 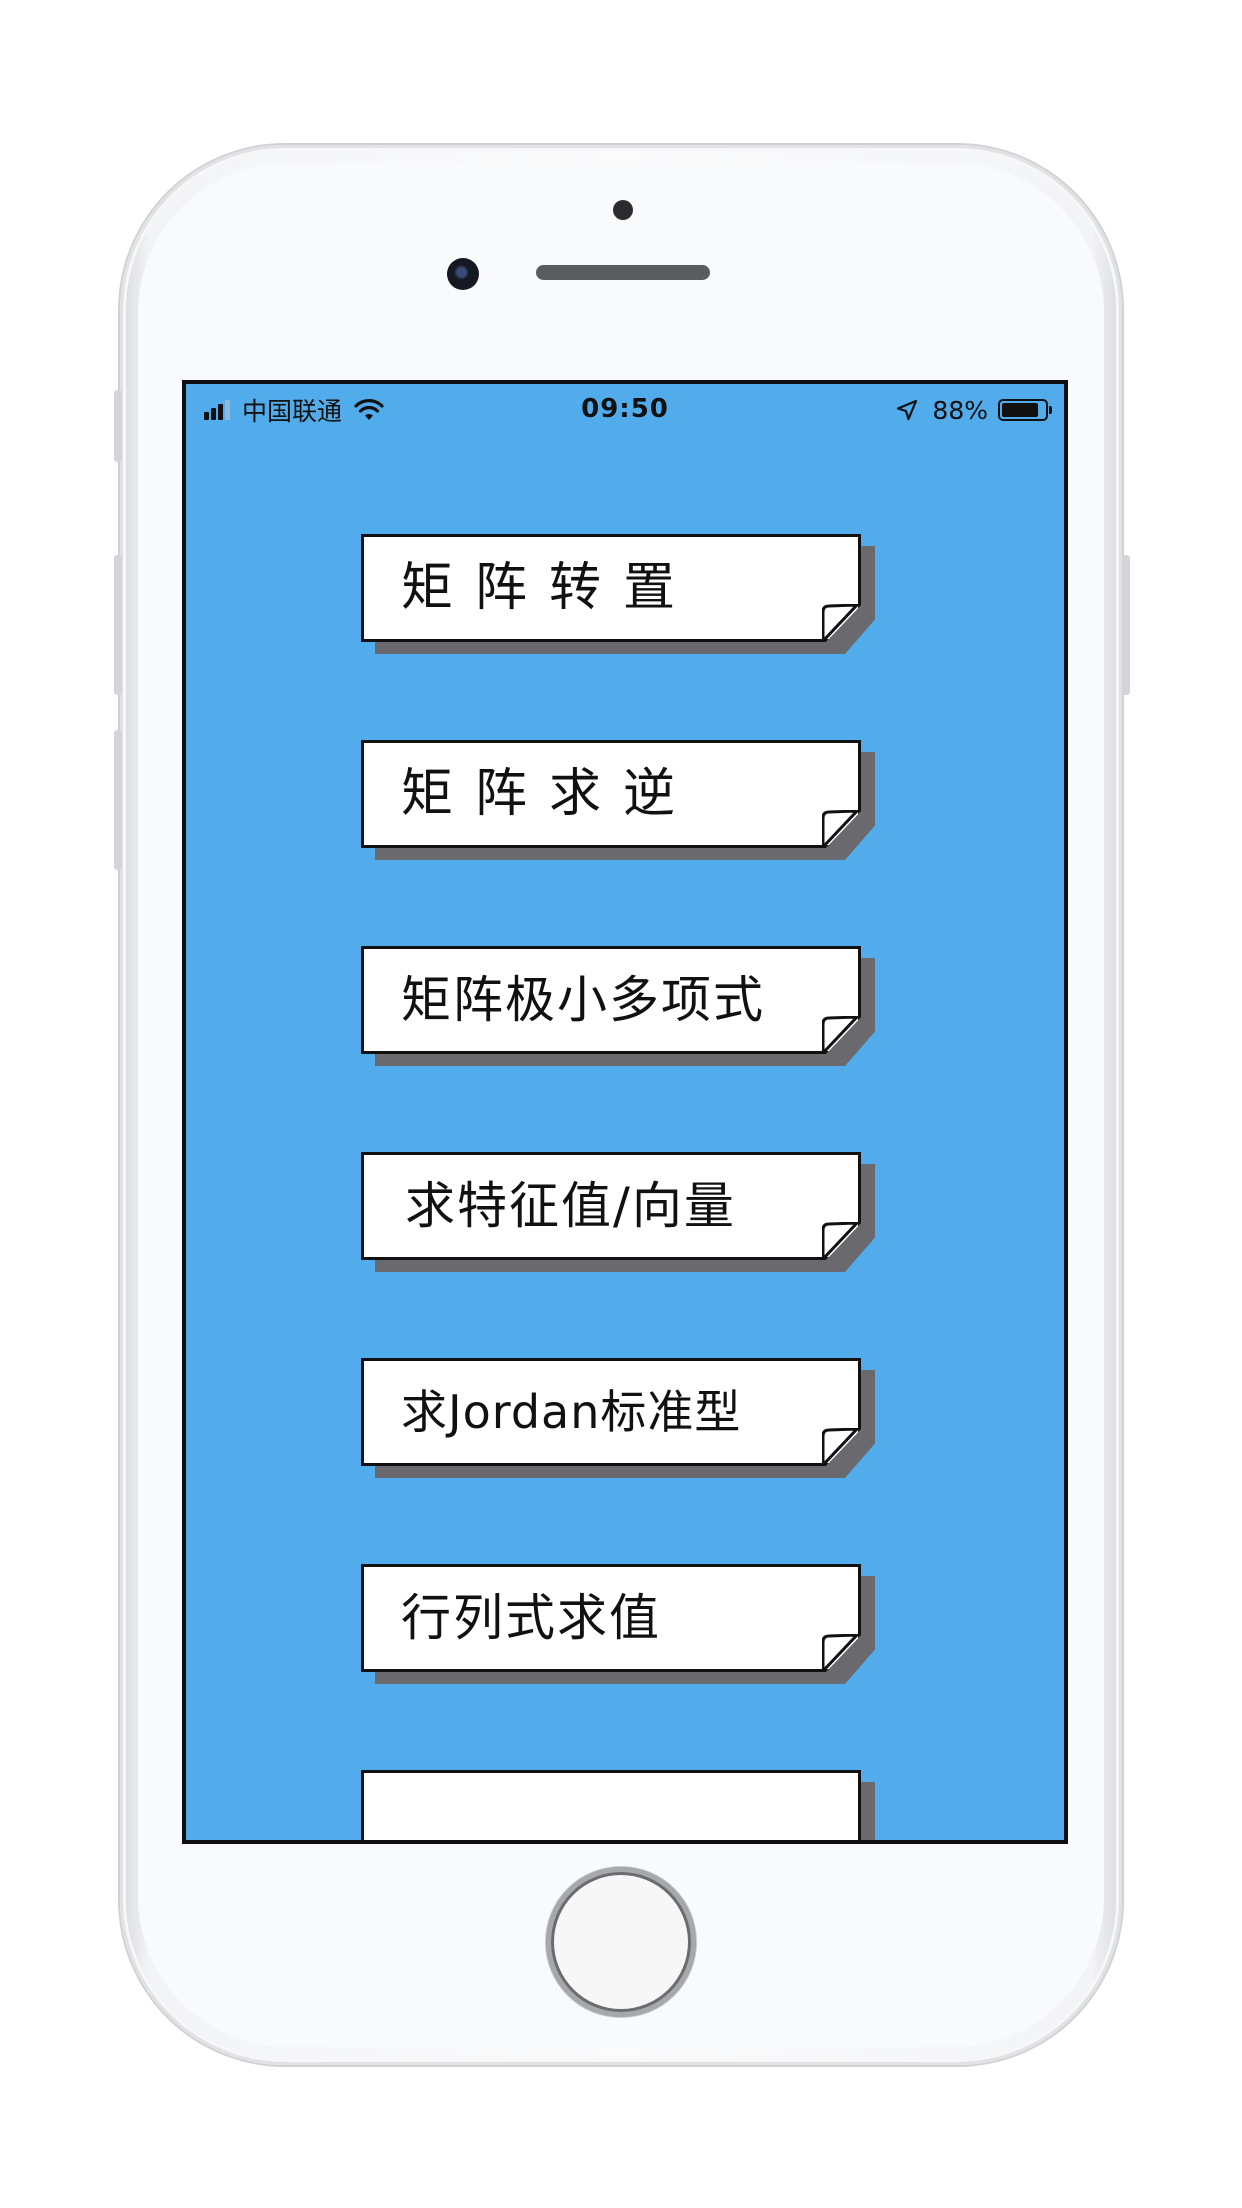 I want to click on menu-item-matrix-inverse: 矩阵求逆, so click(x=618, y=800).